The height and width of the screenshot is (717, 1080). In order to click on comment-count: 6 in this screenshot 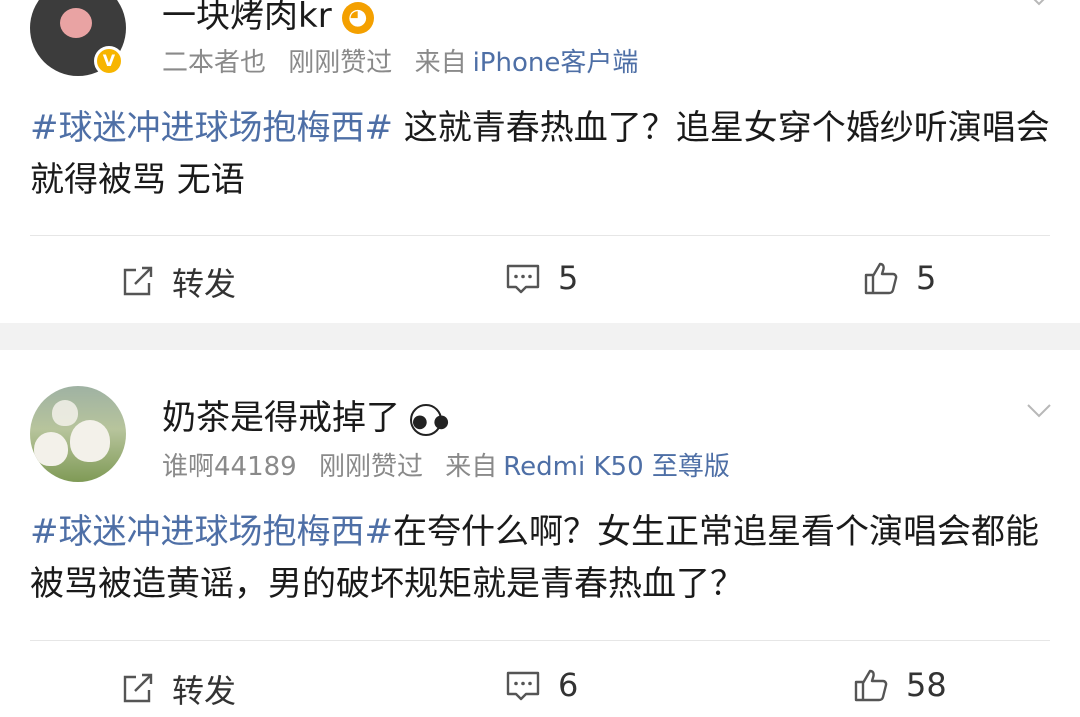, I will do `click(568, 685)`.